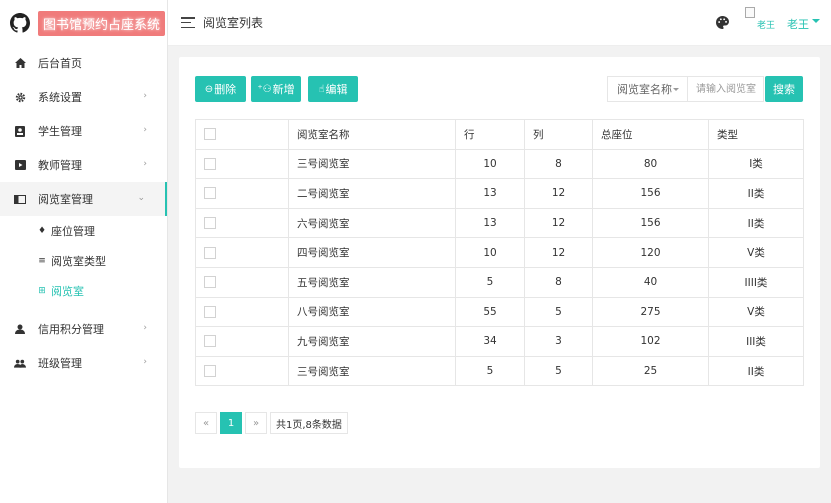  Describe the element at coordinates (256, 423) in the screenshot. I see `next-page-button: »` at that location.